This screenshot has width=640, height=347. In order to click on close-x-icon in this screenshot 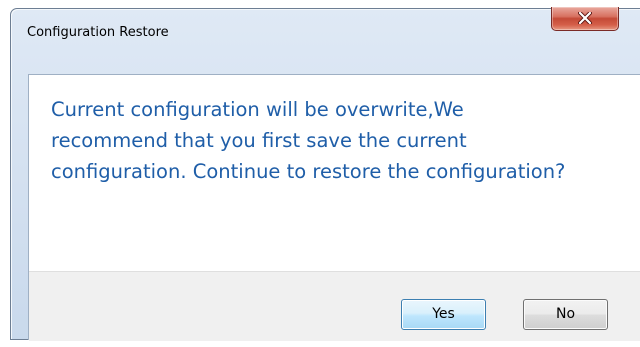, I will do `click(585, 18)`.